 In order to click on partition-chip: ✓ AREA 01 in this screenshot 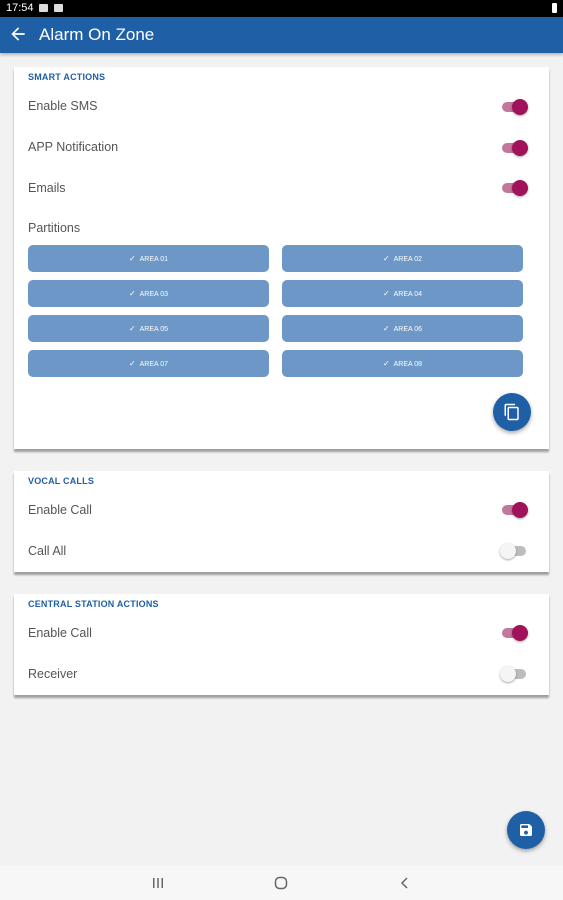, I will do `click(148, 258)`.